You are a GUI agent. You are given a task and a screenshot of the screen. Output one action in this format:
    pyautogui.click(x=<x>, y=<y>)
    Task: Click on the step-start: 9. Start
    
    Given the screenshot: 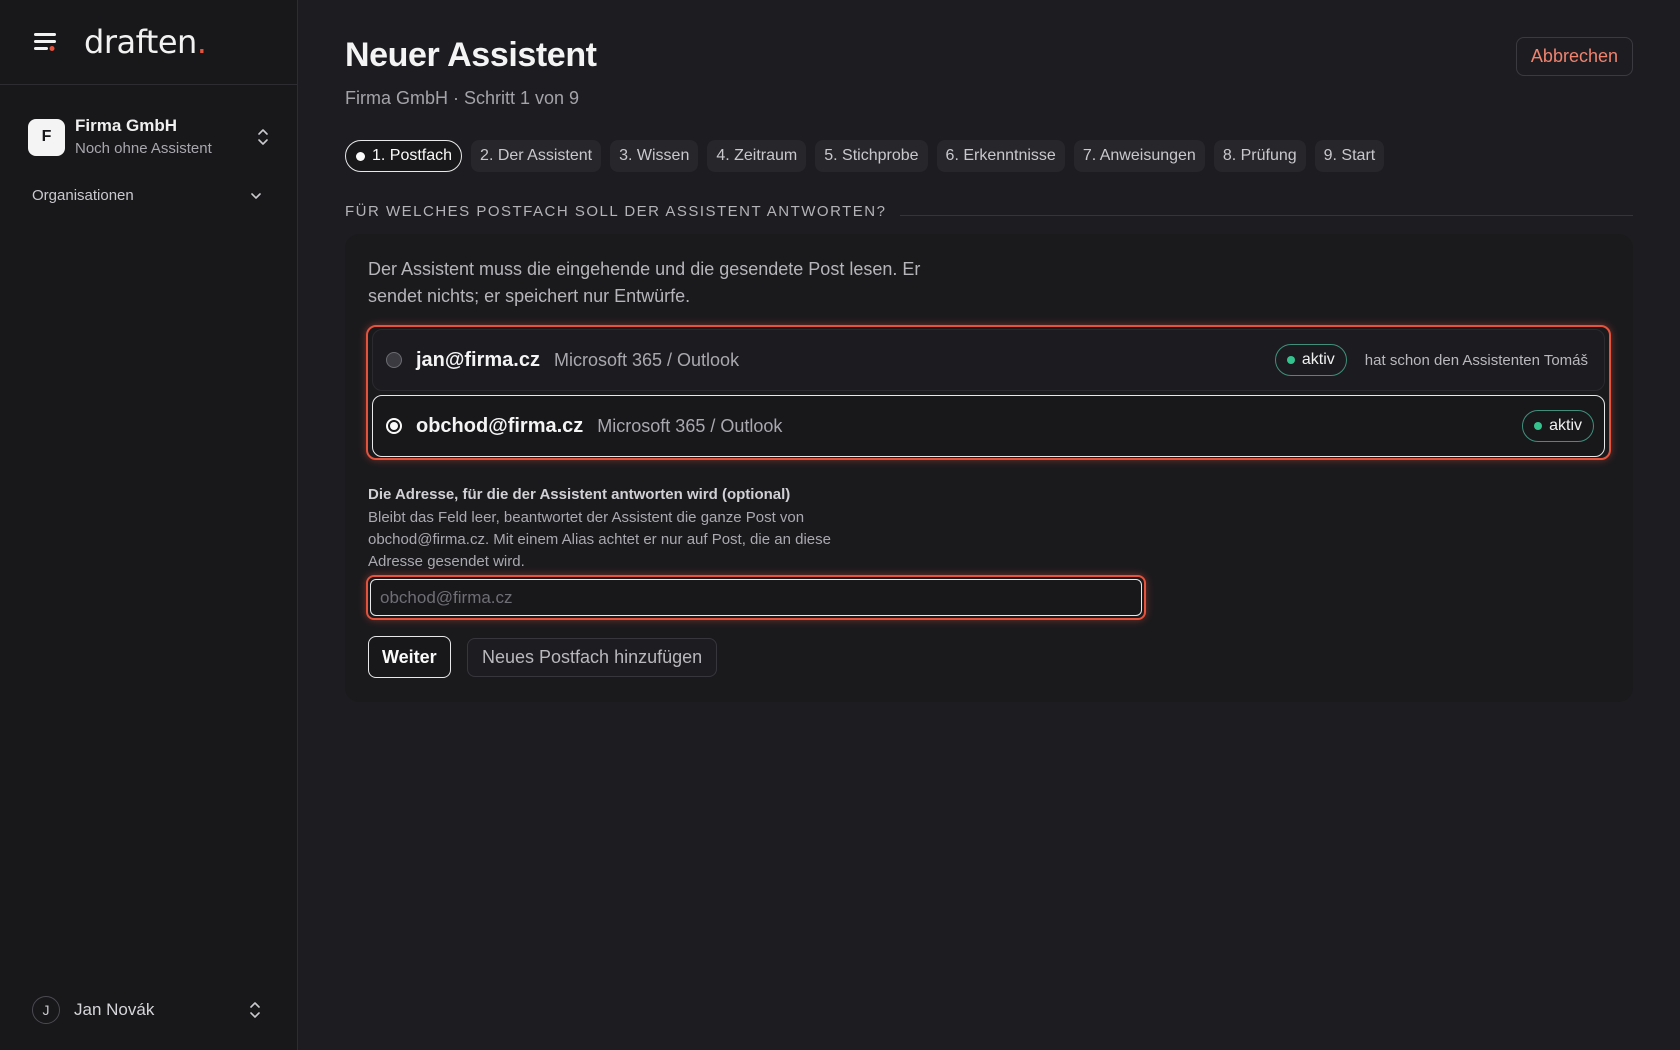 What is the action you would take?
    pyautogui.click(x=1349, y=156)
    